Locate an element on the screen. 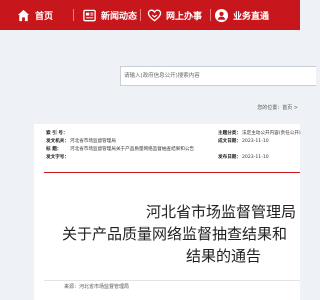 The image size is (320, 300). meta-value: 河北省市场监督管理局 is located at coordinates (93, 141).